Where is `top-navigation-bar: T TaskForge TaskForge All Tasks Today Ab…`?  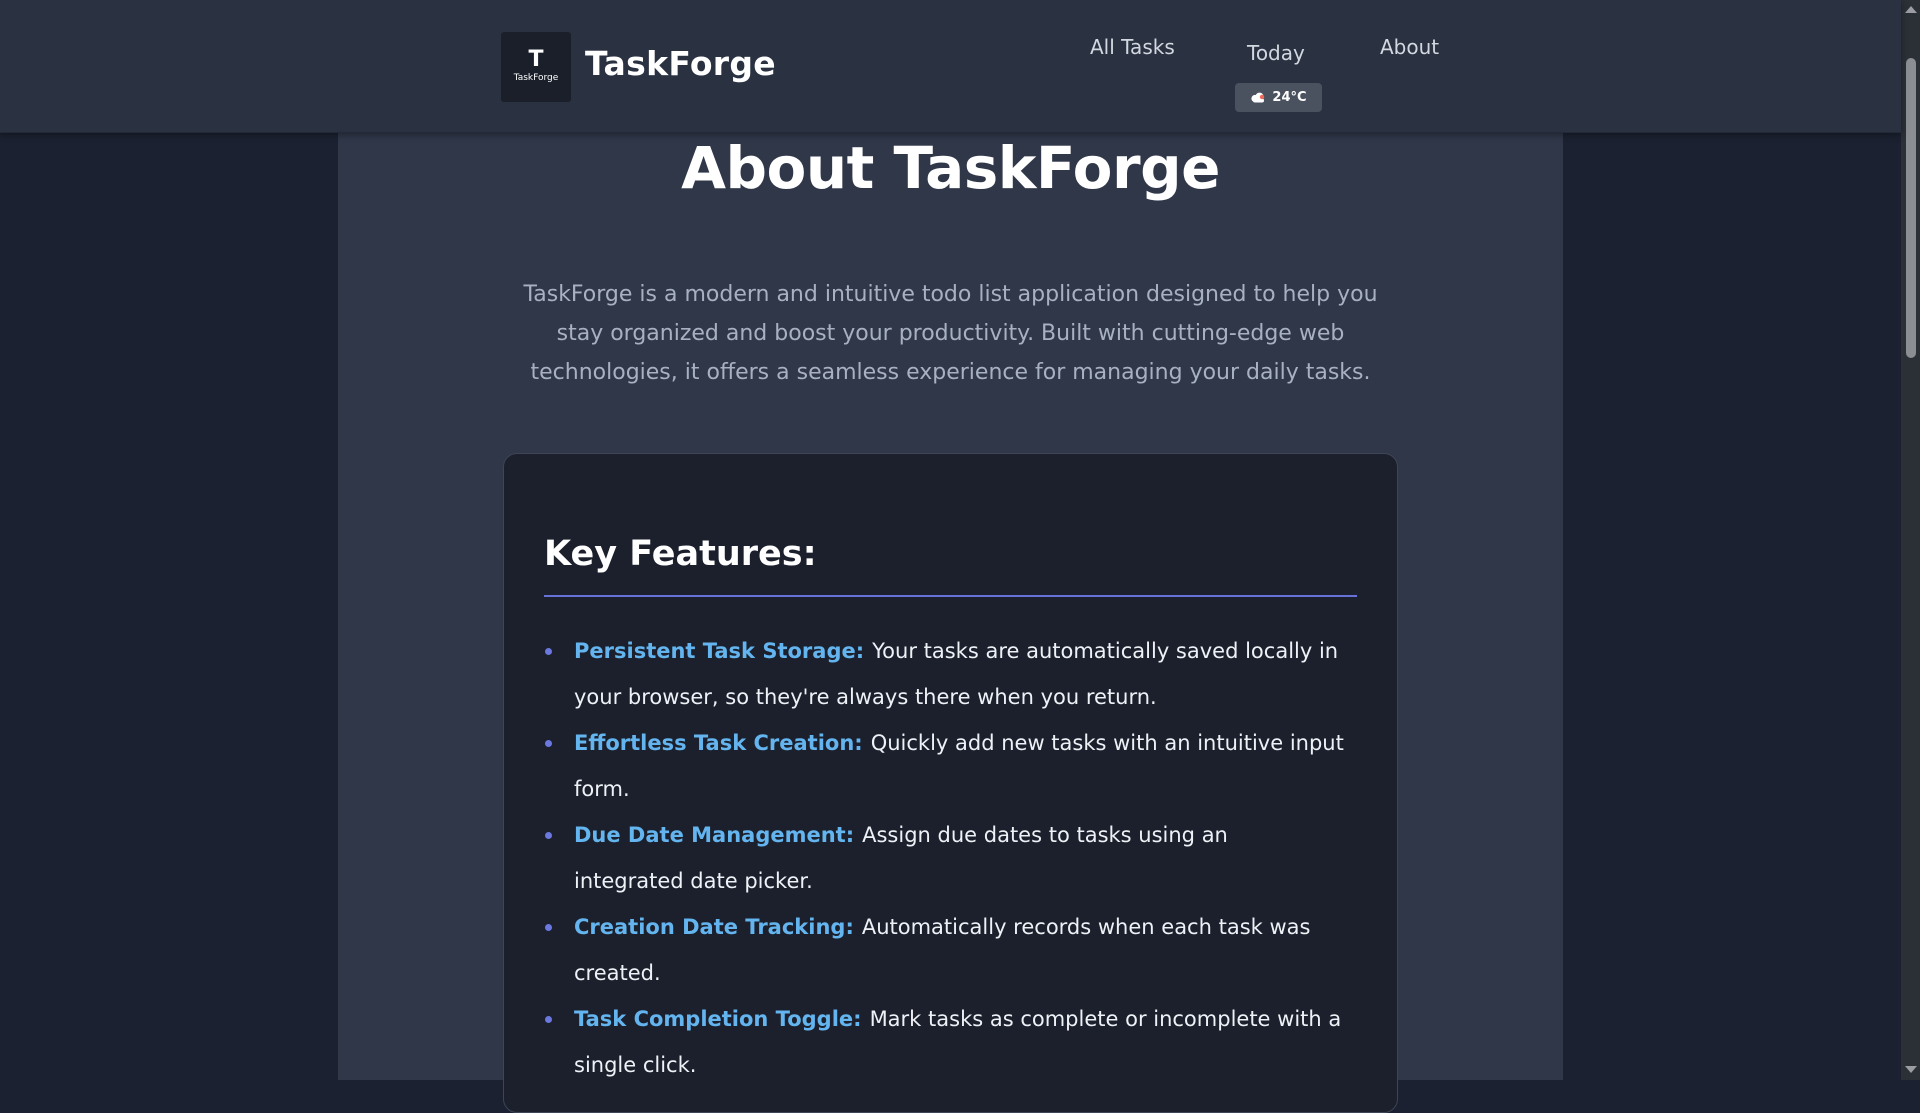 top-navigation-bar: T TaskForge TaskForge All Tasks Today Ab… is located at coordinates (950, 66).